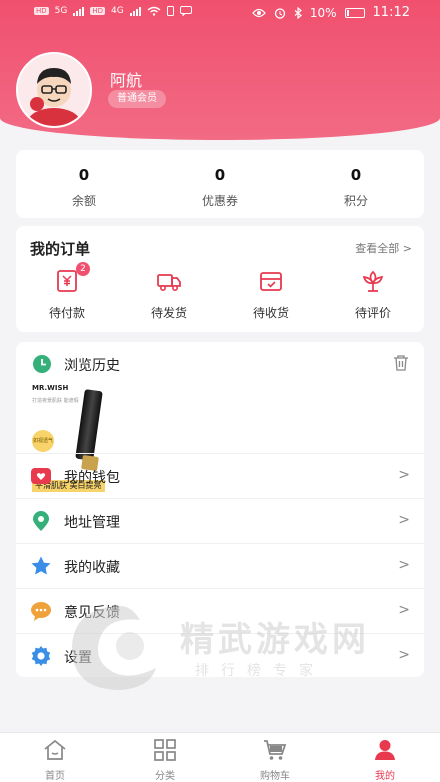 The height and width of the screenshot is (782, 440). I want to click on tab-home: 首页, so click(55, 757).